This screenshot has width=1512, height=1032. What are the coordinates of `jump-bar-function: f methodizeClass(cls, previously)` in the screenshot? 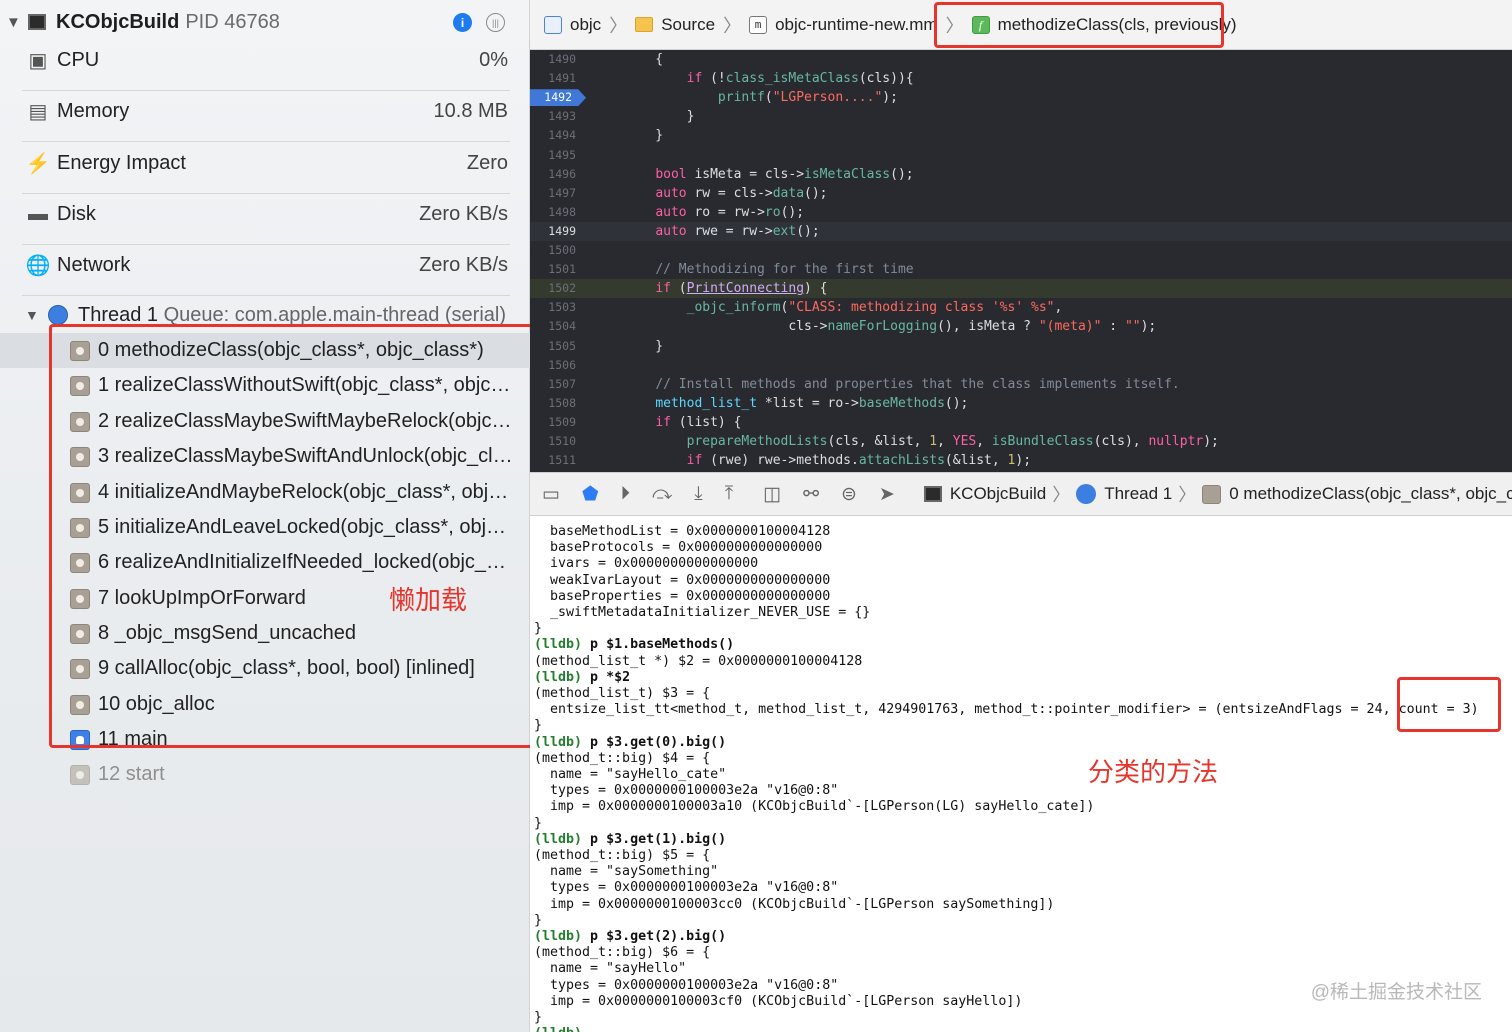 It's located at (1104, 25).